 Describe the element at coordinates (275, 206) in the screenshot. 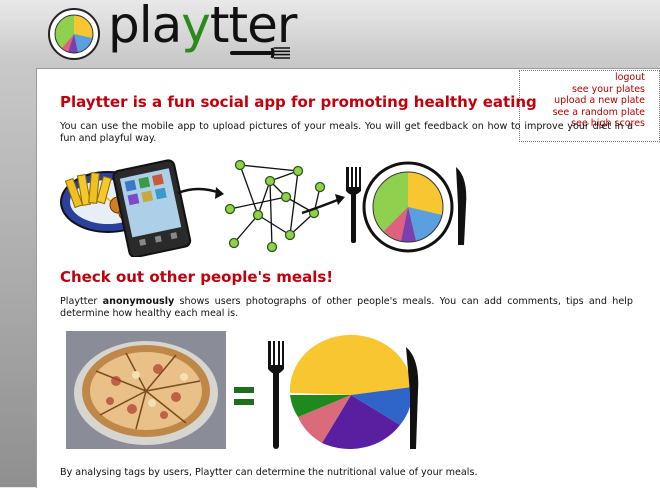

I see `network-icon` at that location.